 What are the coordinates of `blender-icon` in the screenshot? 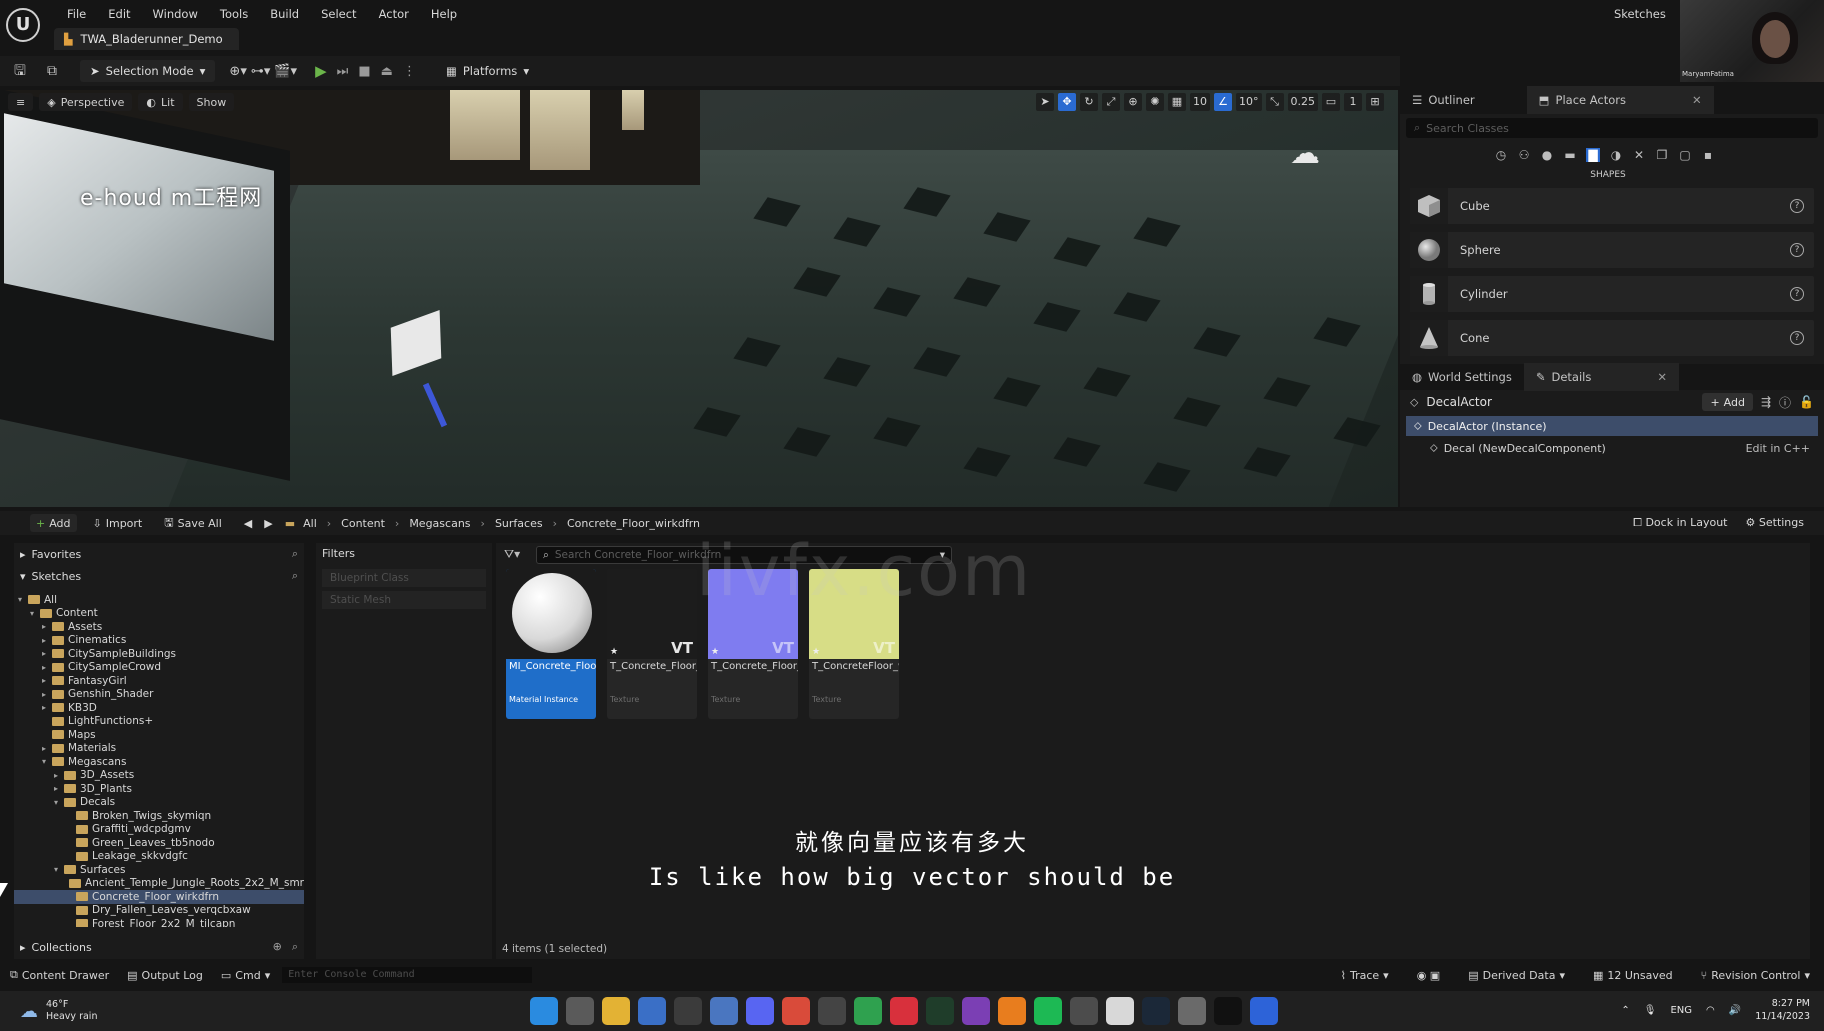 It's located at (1012, 1011).